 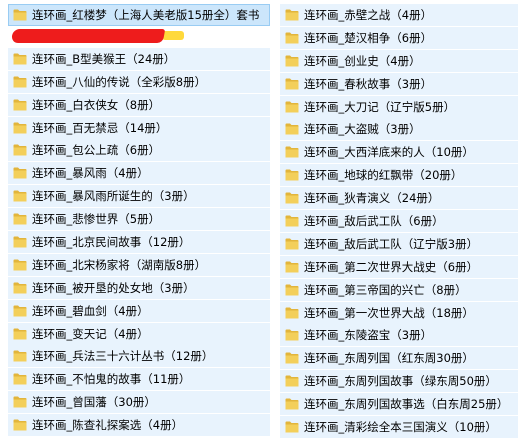 I want to click on folder-item: 连环画_八仙的传说（全彩版8册）, so click(x=139, y=81).